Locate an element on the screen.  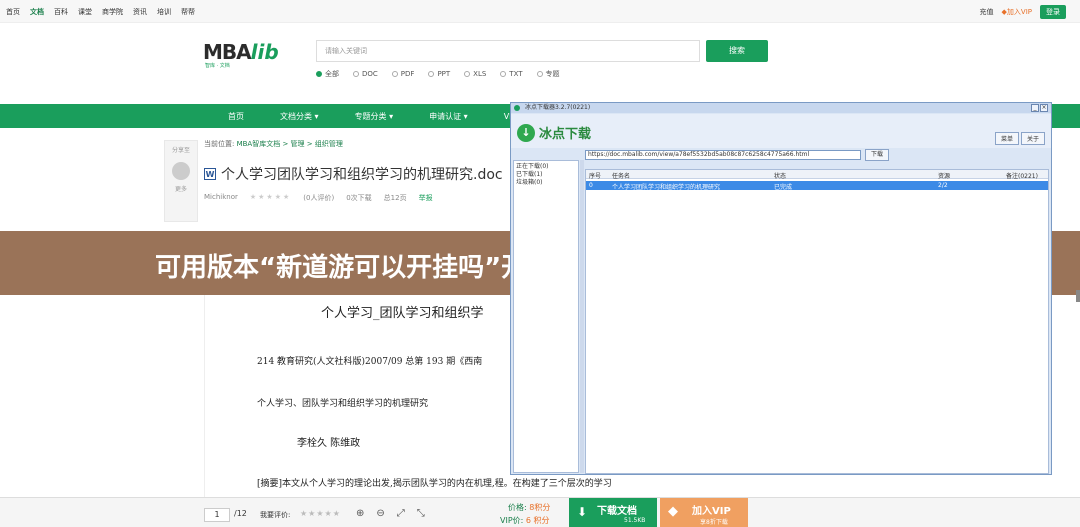
fullscreen-icon: ⤢ is located at coordinates (401, 513).